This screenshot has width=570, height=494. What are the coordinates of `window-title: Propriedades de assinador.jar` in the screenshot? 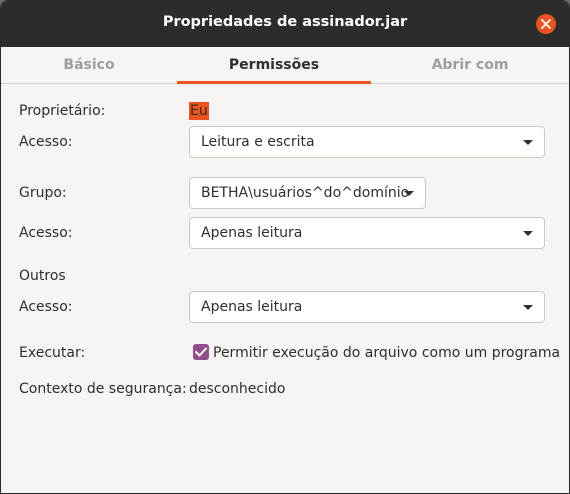 It's located at (285, 22).